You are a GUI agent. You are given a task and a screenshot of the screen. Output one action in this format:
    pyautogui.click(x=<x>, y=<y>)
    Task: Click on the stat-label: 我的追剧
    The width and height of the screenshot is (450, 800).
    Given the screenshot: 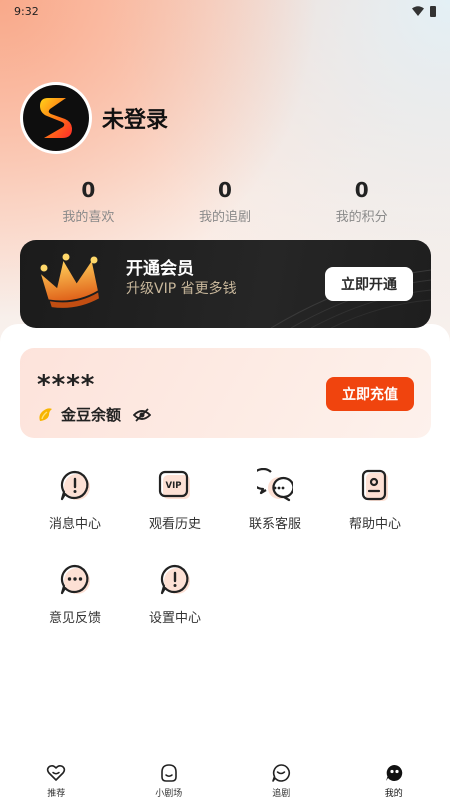 What is the action you would take?
    pyautogui.click(x=225, y=217)
    